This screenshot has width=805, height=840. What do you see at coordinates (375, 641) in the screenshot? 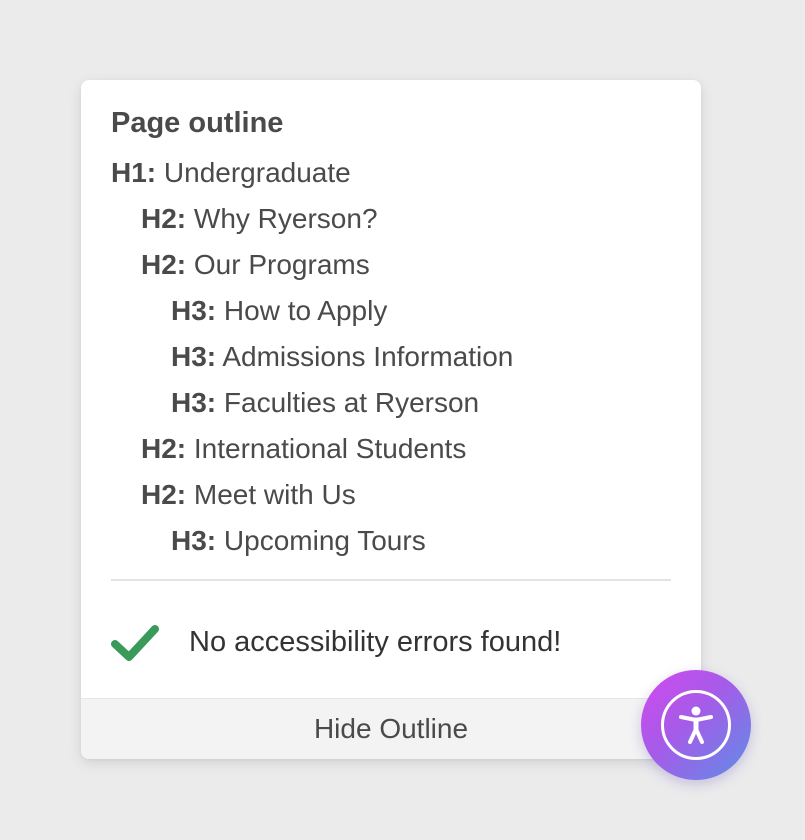
I see `status-message: No accessibility errors found!` at bounding box center [375, 641].